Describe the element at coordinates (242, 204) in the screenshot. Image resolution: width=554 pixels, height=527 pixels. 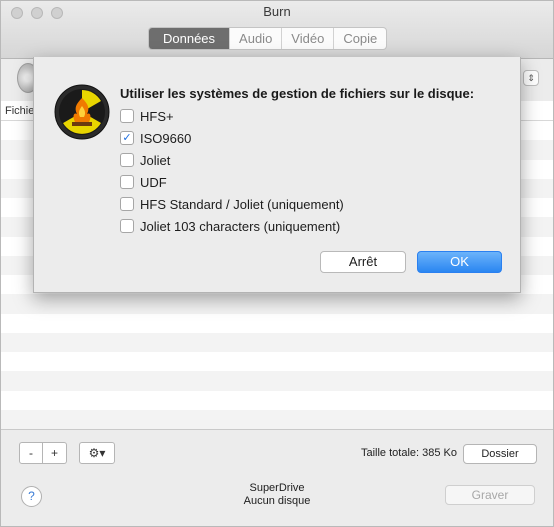
I see `option-label: HFS Standard / Joliet (uniquement)` at that location.